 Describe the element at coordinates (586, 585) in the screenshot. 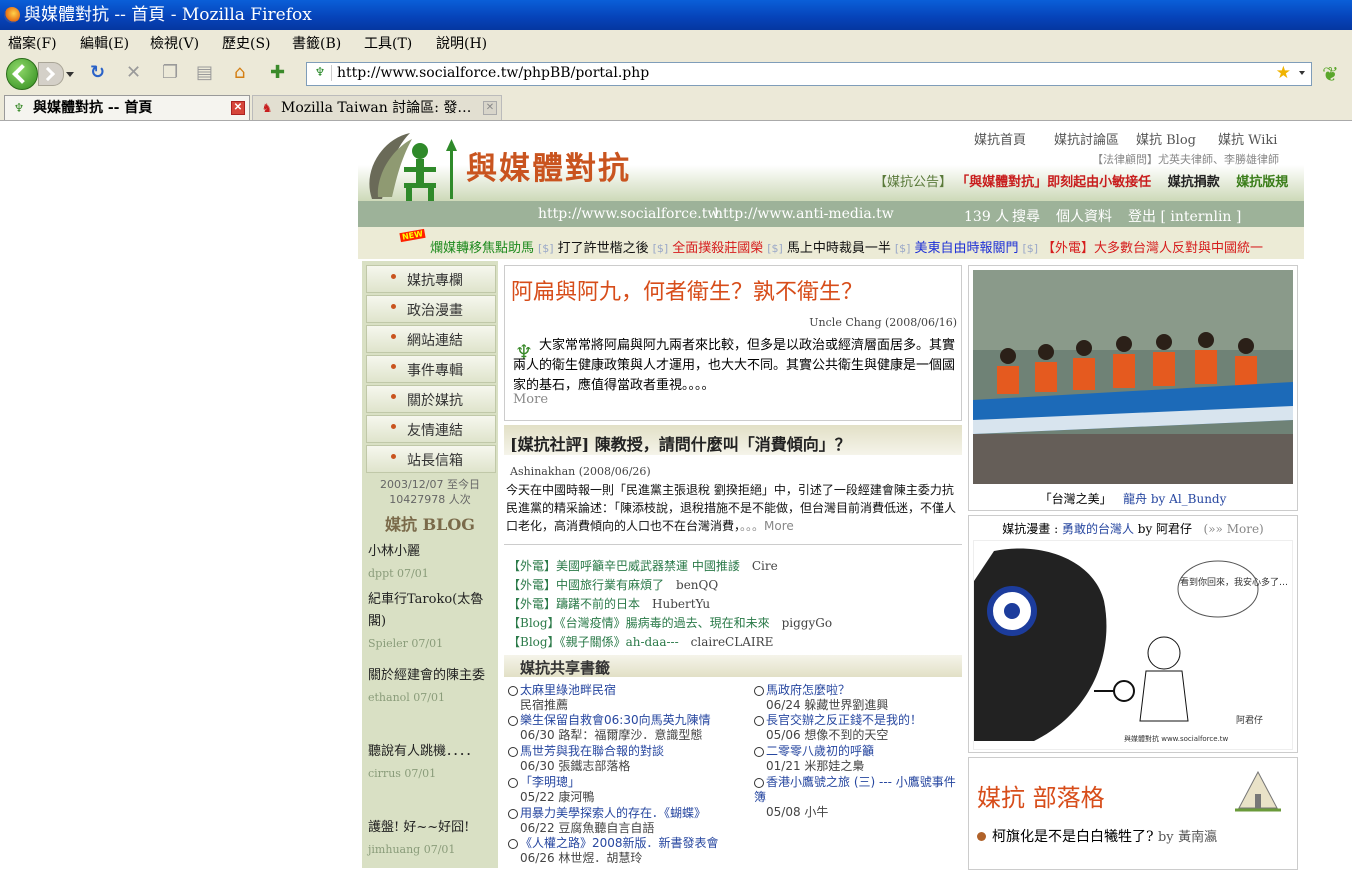

I see `news-title: 【外電】中國旅行業有麻煩了` at that location.